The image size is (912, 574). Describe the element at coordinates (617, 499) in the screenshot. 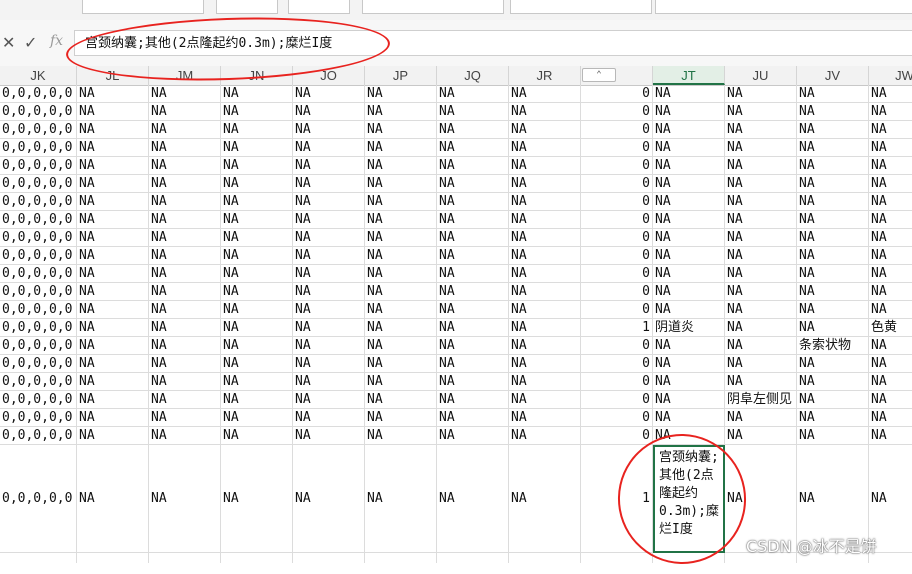

I see `table-cell: 1` at that location.